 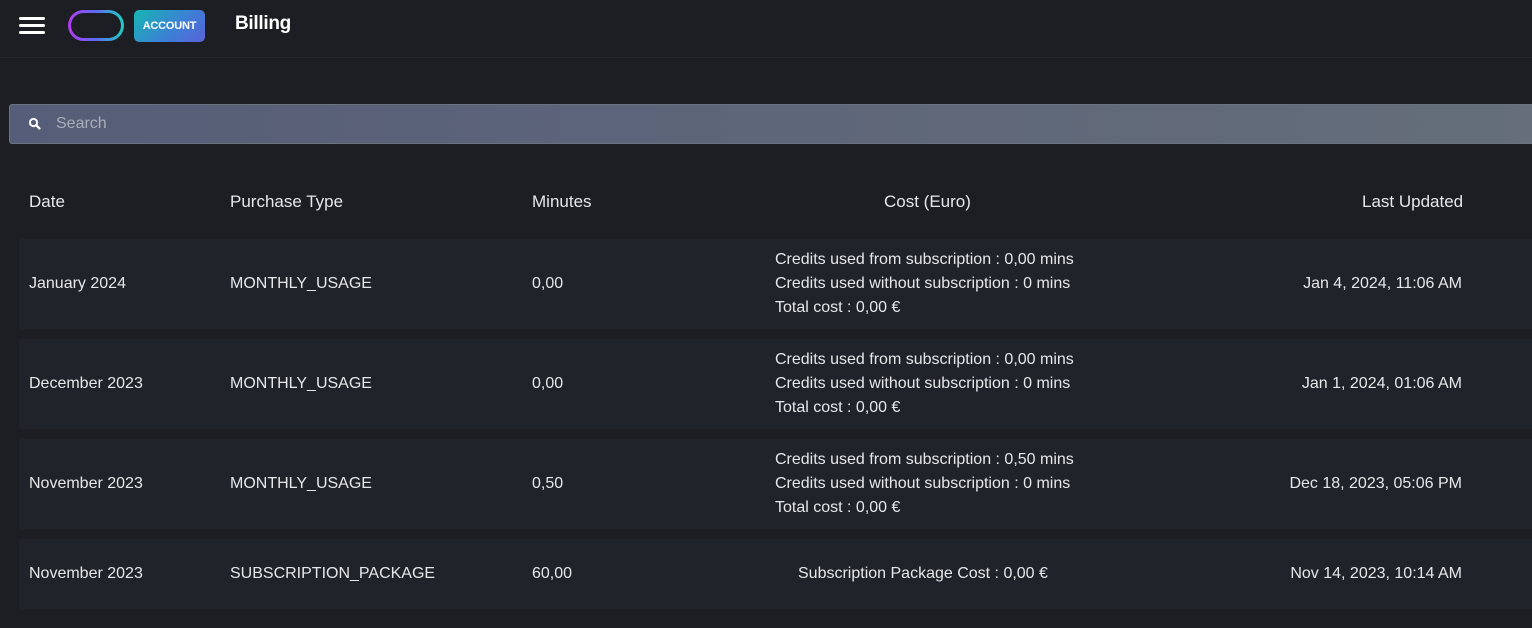 I want to click on search-input, so click(x=506, y=124).